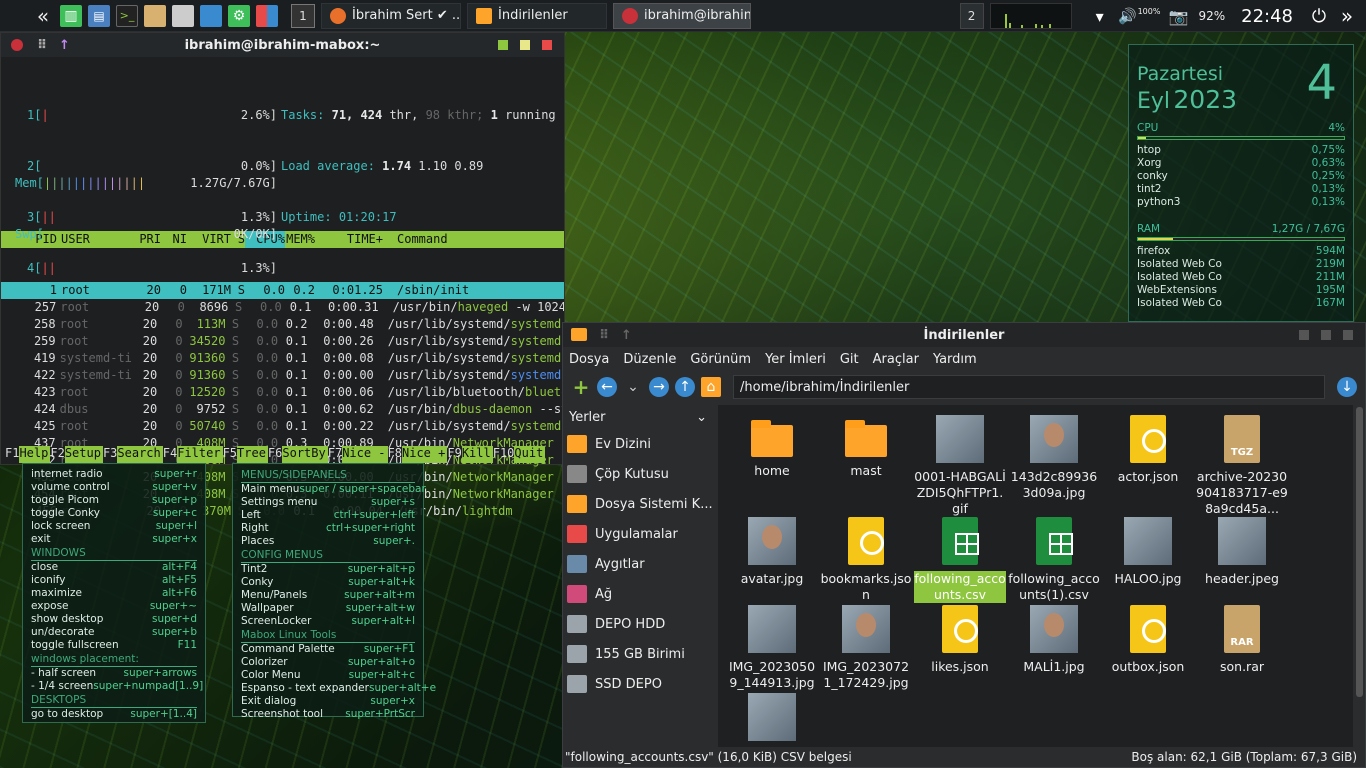 This screenshot has width=1366, height=768. What do you see at coordinates (1054, 640) in the screenshot?
I see `file-item: MALİ1.jpg` at bounding box center [1054, 640].